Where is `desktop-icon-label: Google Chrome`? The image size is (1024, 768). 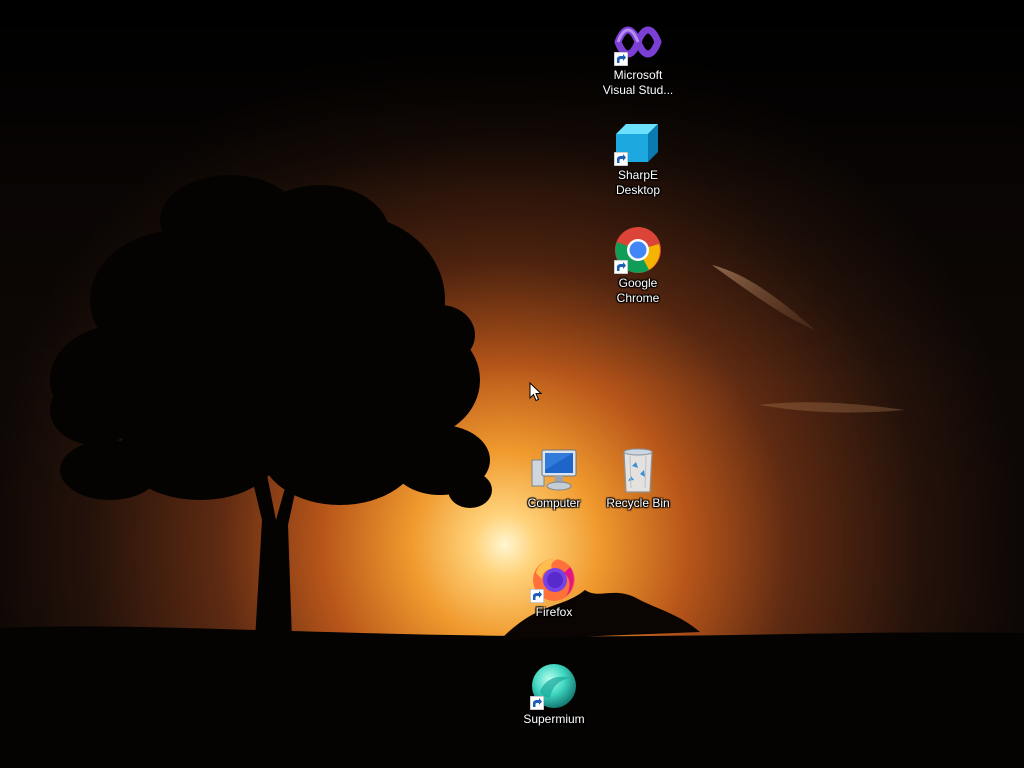 desktop-icon-label: Google Chrome is located at coordinates (638, 290).